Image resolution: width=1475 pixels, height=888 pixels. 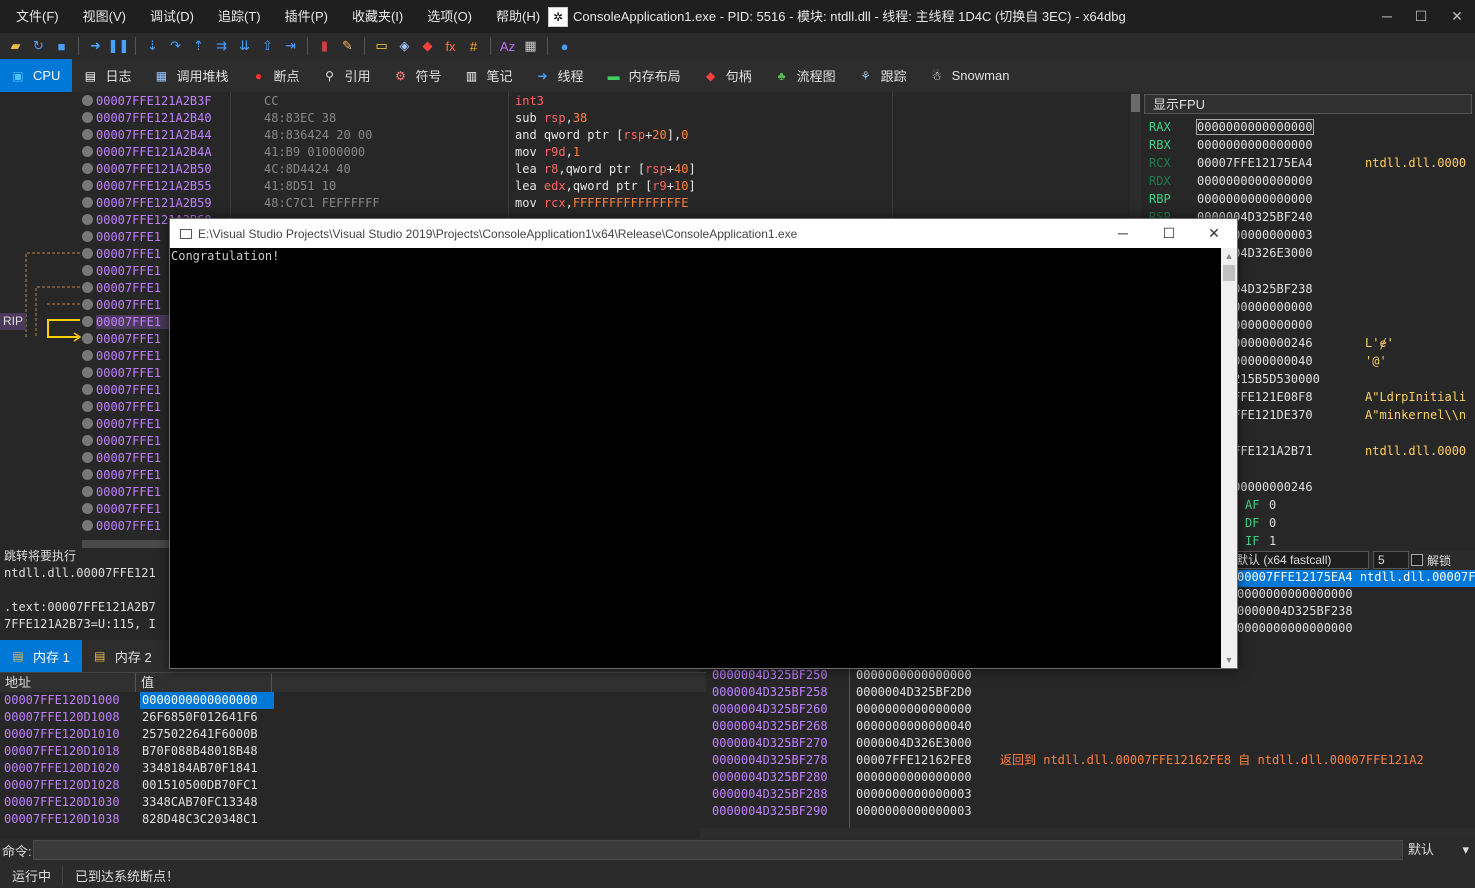 I want to click on function-icon: fx, so click(x=451, y=46).